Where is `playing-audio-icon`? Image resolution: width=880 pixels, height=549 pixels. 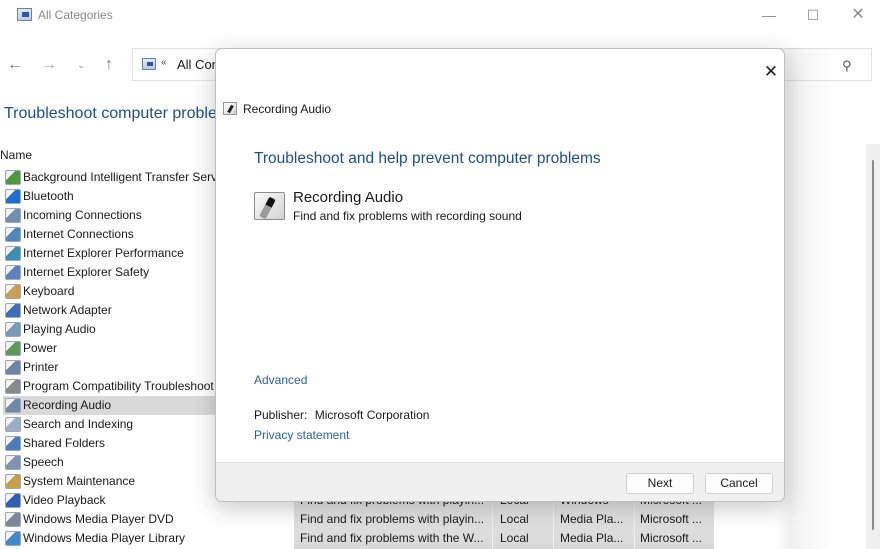 playing-audio-icon is located at coordinates (13, 329).